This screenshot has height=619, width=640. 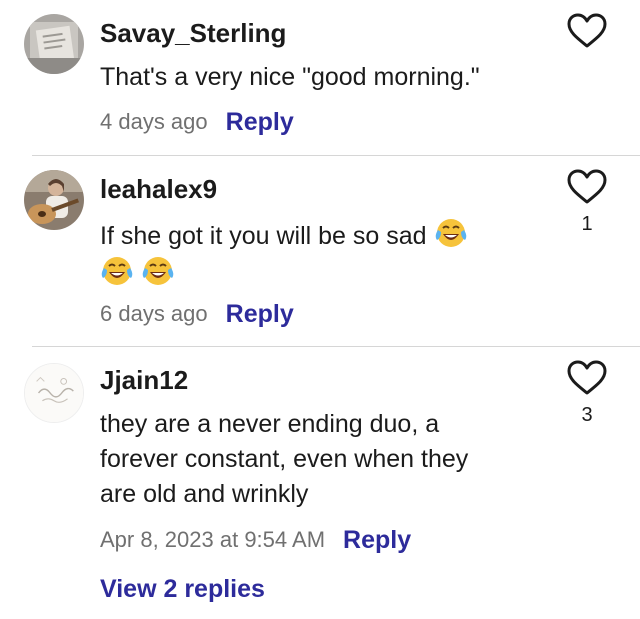 I want to click on comment-username: leahalex9, so click(x=158, y=189).